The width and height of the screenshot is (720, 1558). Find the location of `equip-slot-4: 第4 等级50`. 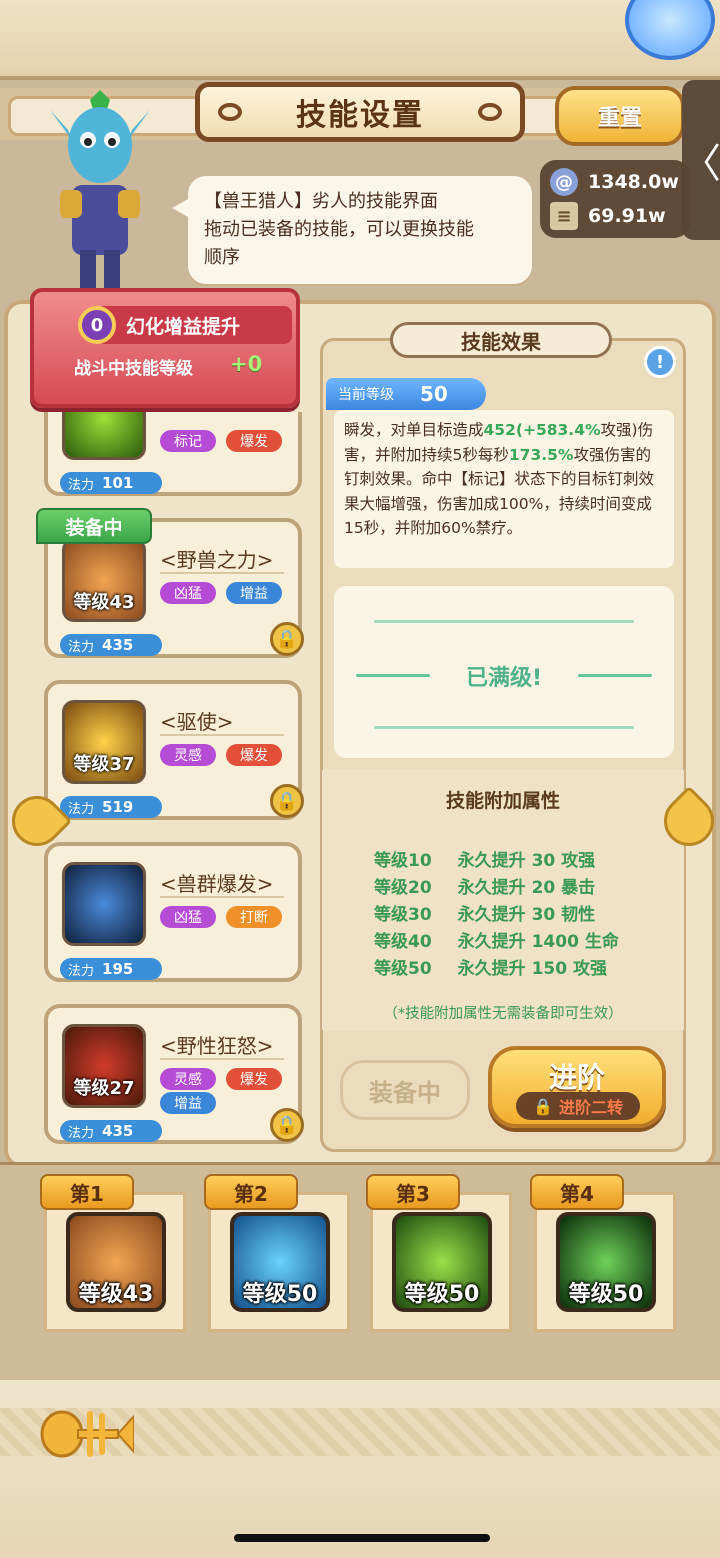

equip-slot-4: 第4 等级50 is located at coordinates (603, 1253).